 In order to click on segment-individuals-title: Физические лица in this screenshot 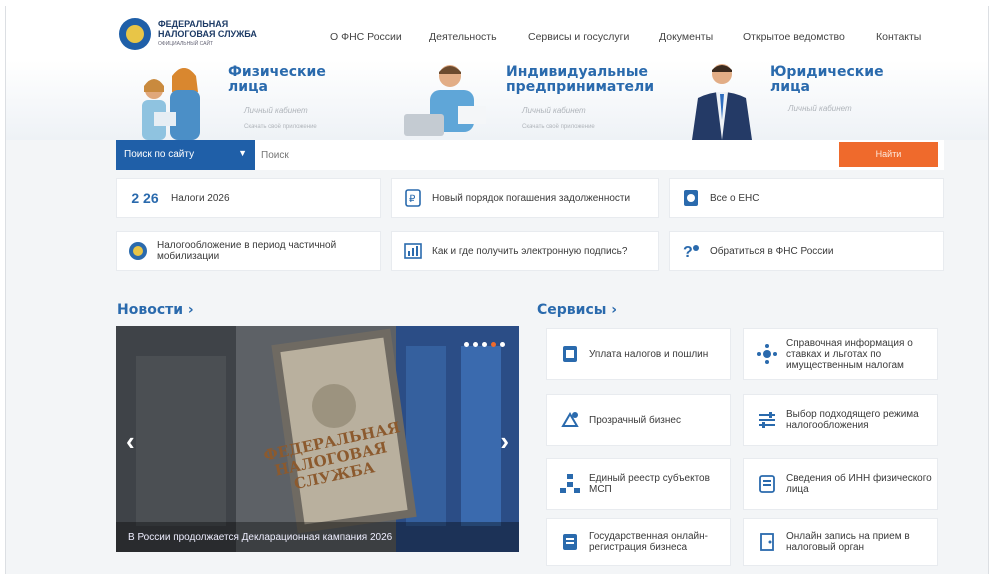, I will do `click(277, 80)`.